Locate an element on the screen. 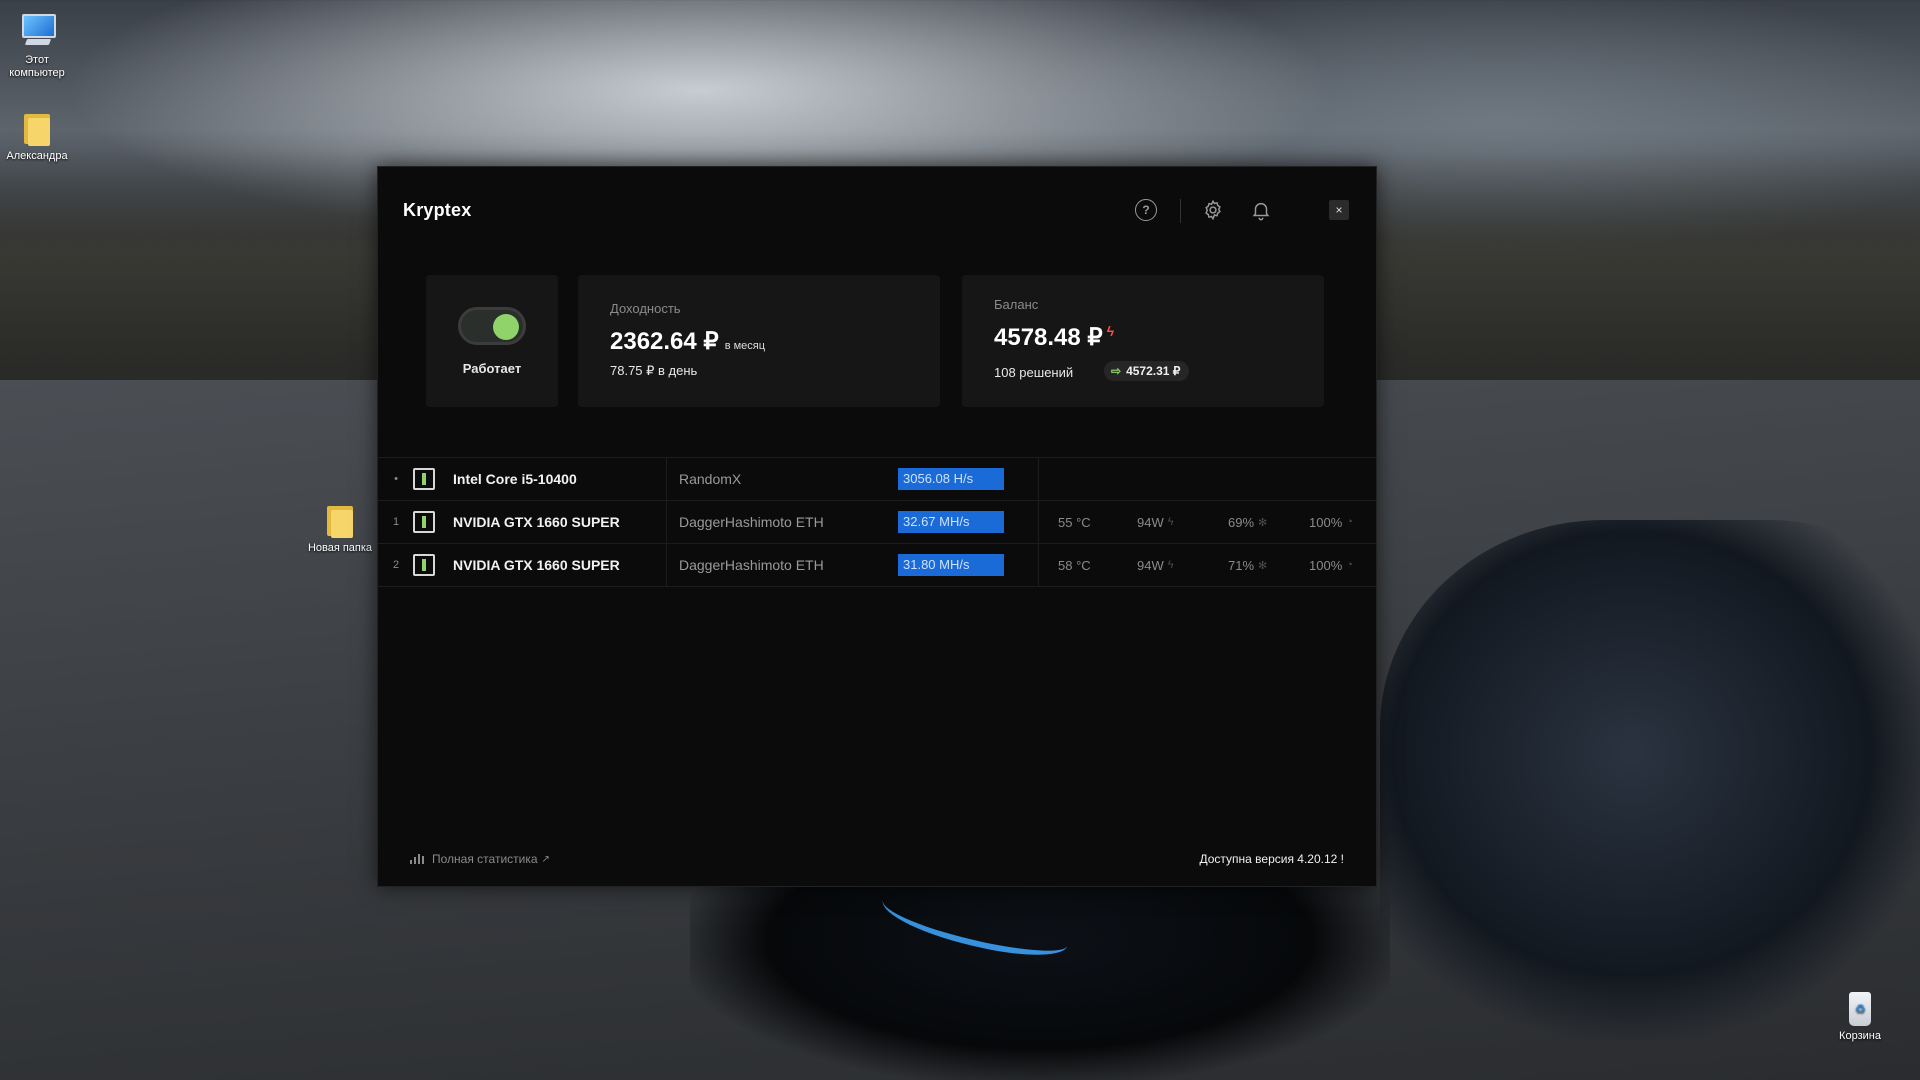  mining-status-card: Работает is located at coordinates (492, 341).